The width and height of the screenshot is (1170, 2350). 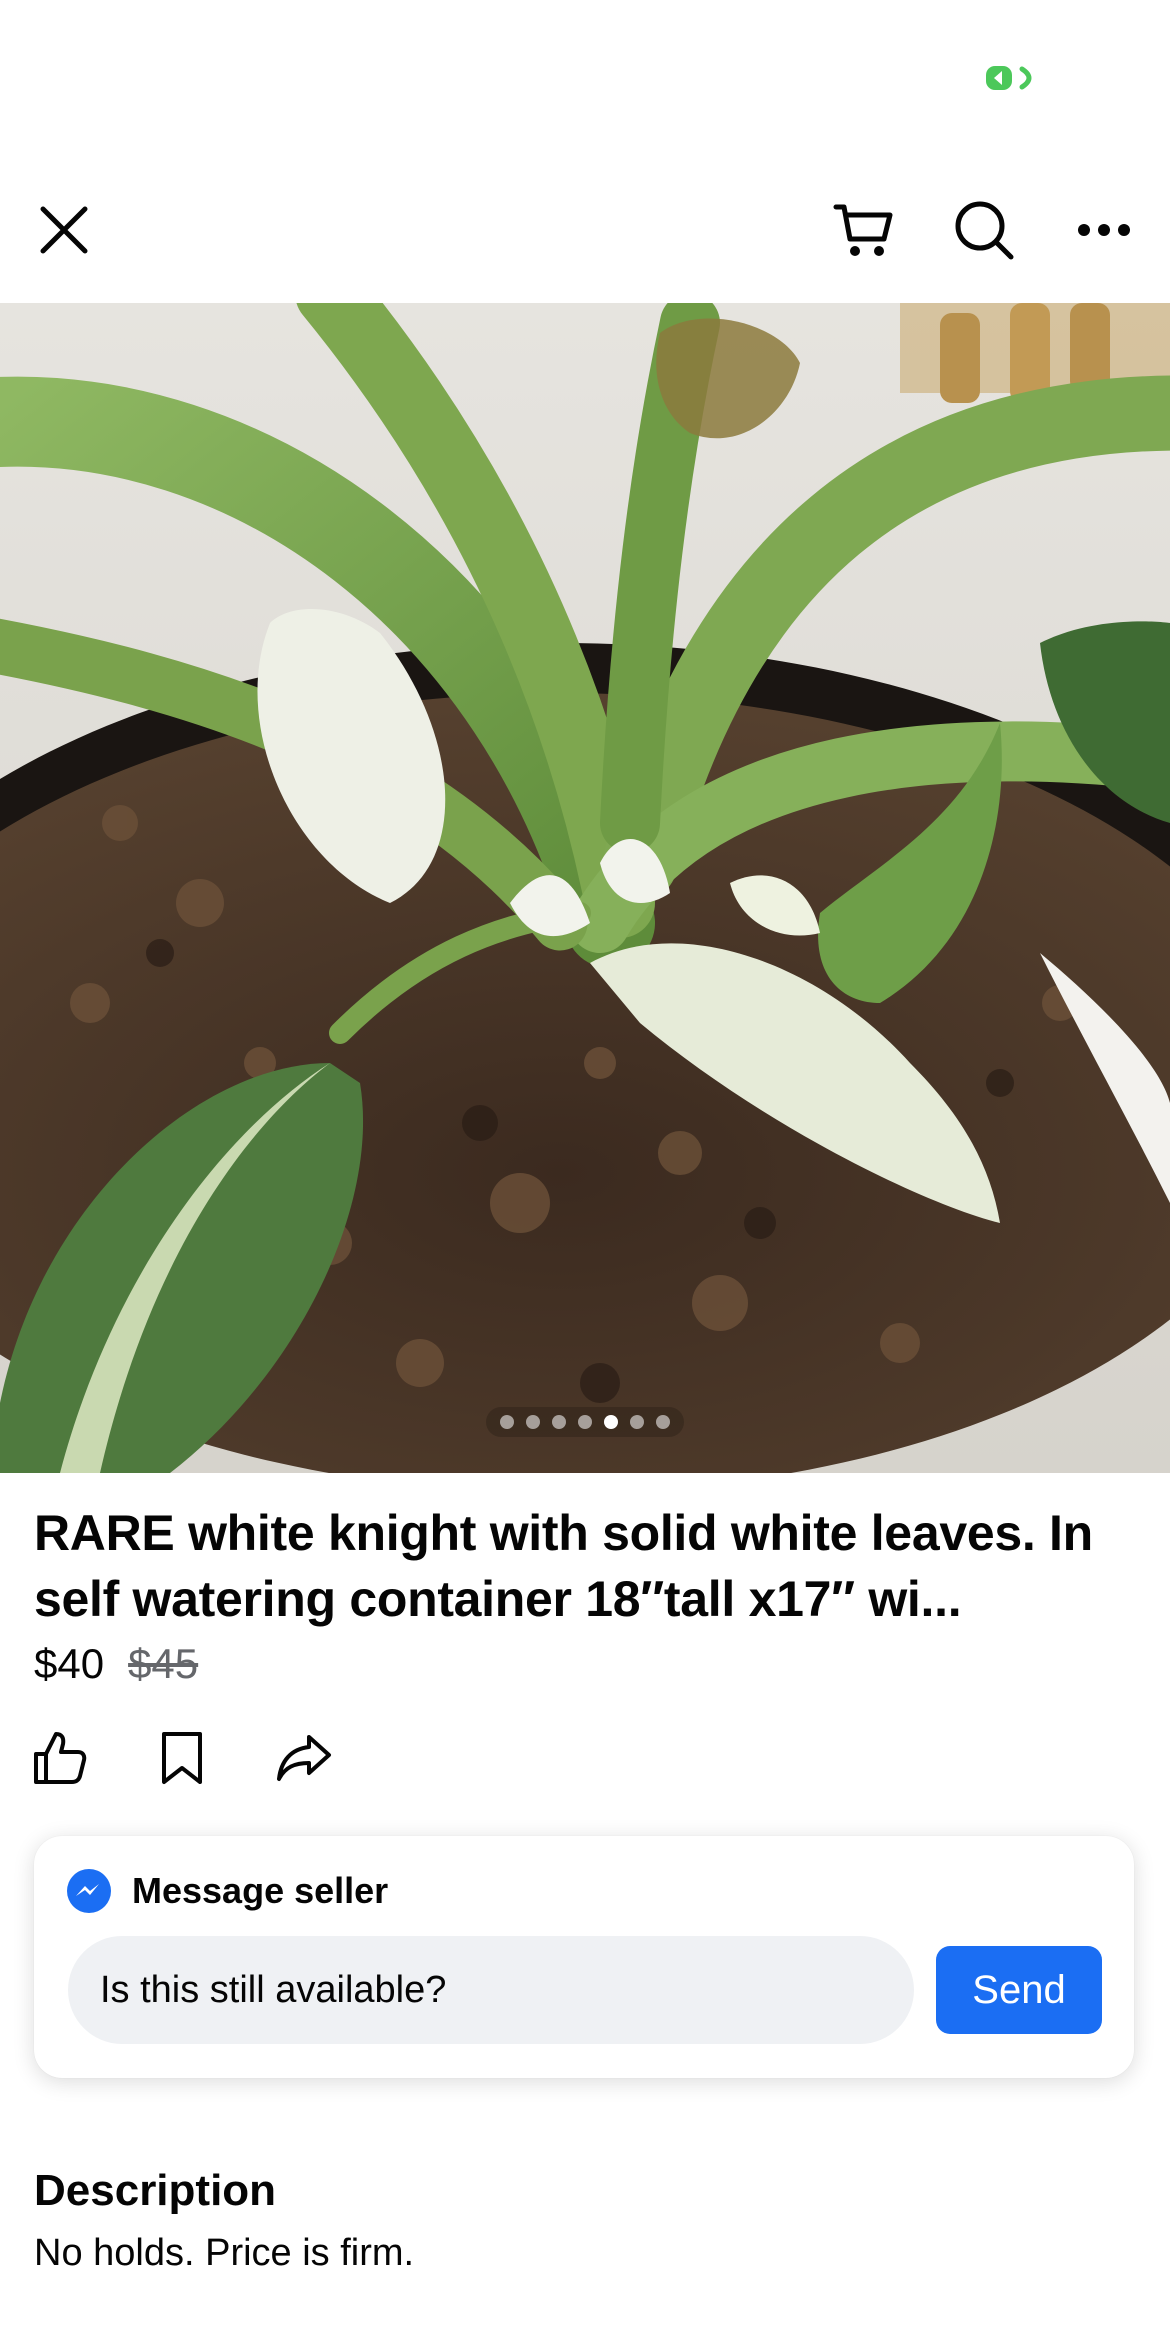 I want to click on close-button, so click(x=64, y=230).